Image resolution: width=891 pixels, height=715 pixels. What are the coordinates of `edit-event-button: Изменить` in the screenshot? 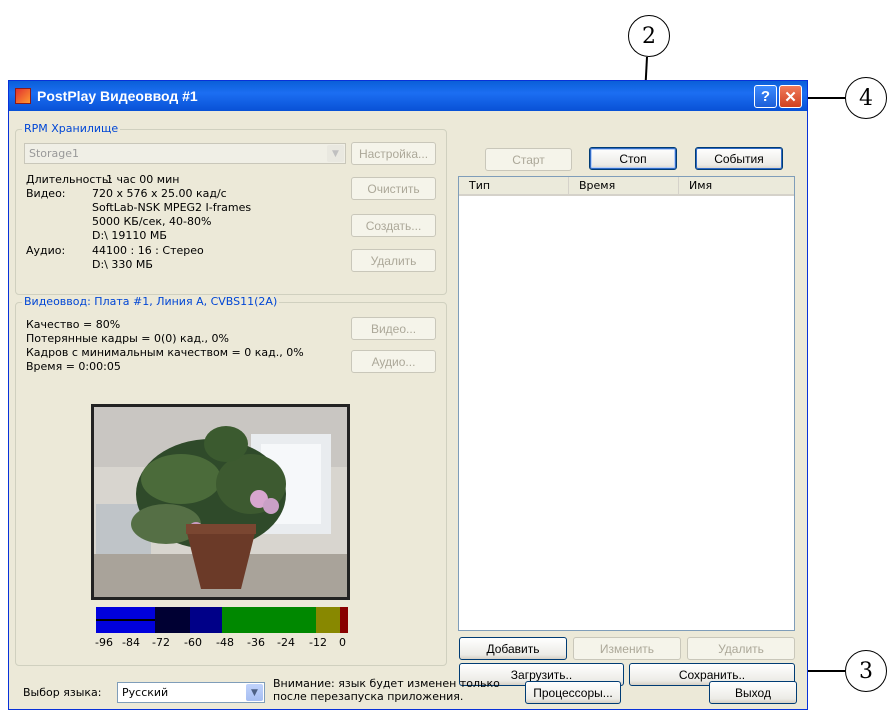 It's located at (627, 648).